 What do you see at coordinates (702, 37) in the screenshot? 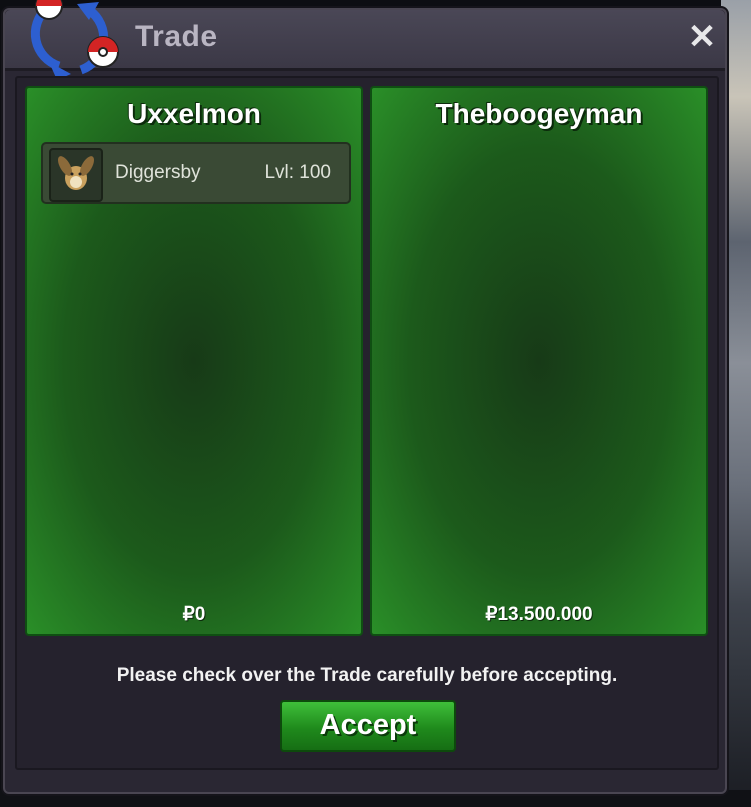
I see `close-button: ✕` at bounding box center [702, 37].